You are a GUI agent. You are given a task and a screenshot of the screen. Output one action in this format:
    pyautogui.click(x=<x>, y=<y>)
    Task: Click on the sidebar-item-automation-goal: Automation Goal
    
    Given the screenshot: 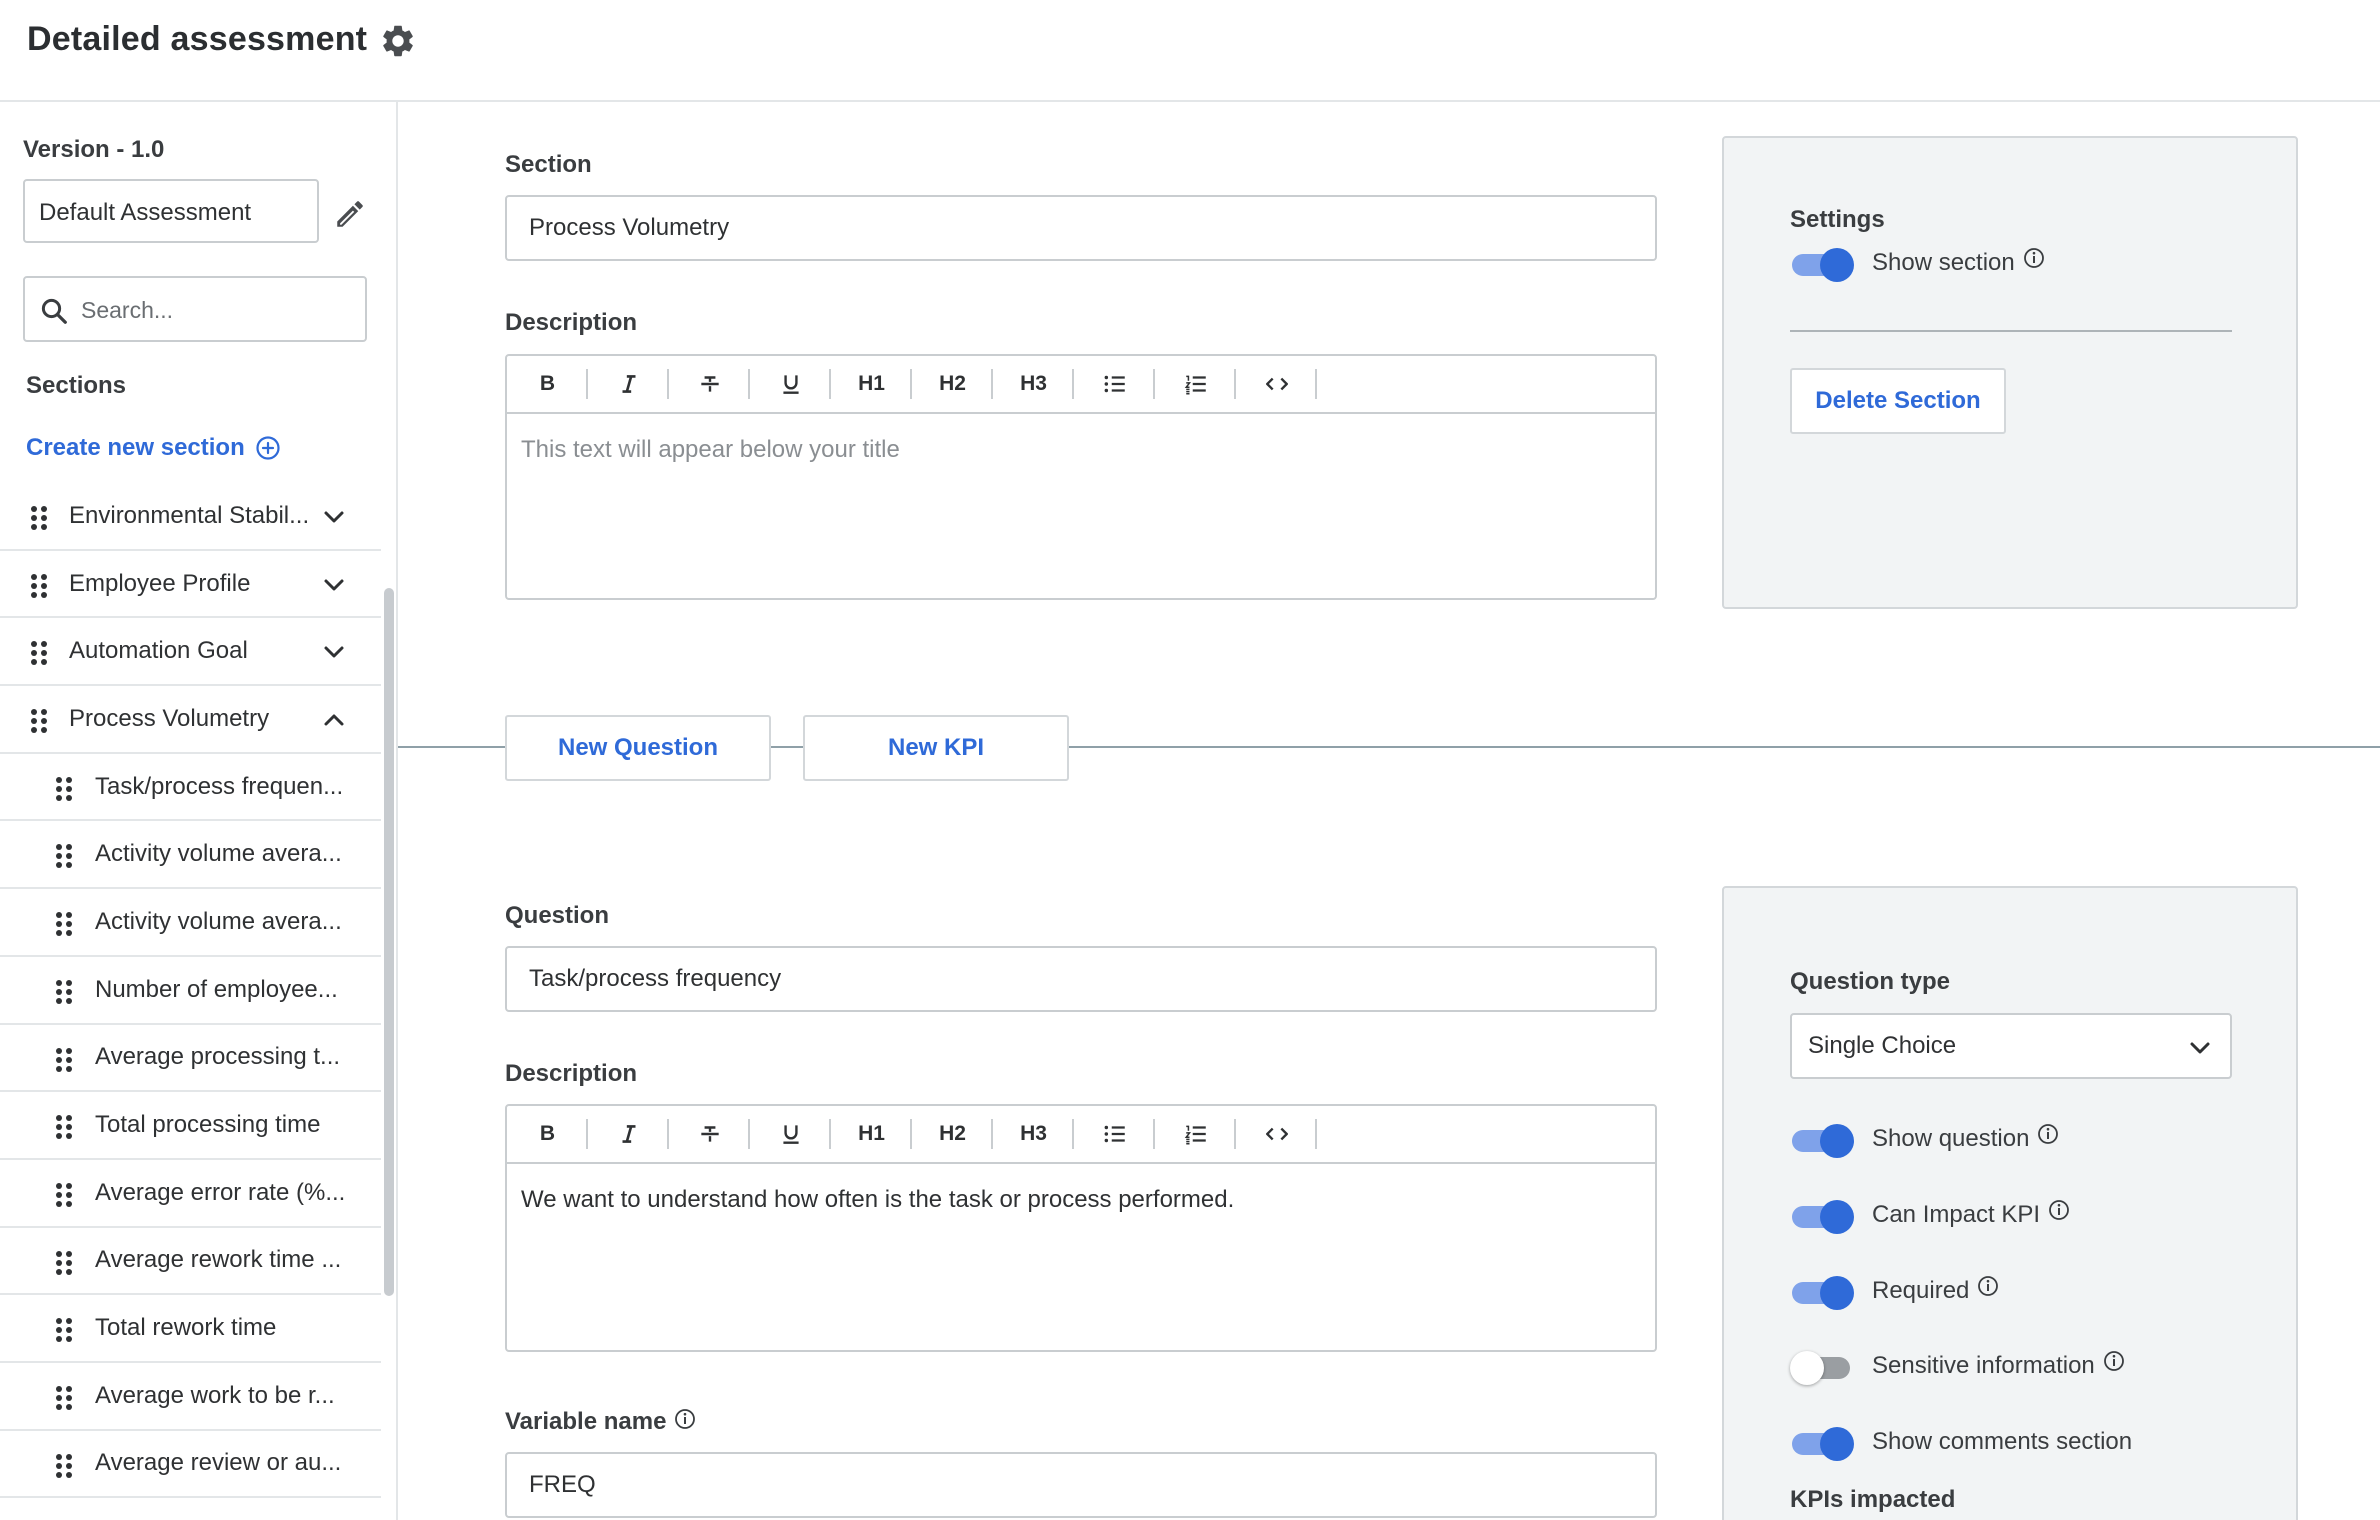 What is the action you would take?
    pyautogui.click(x=190, y=652)
    